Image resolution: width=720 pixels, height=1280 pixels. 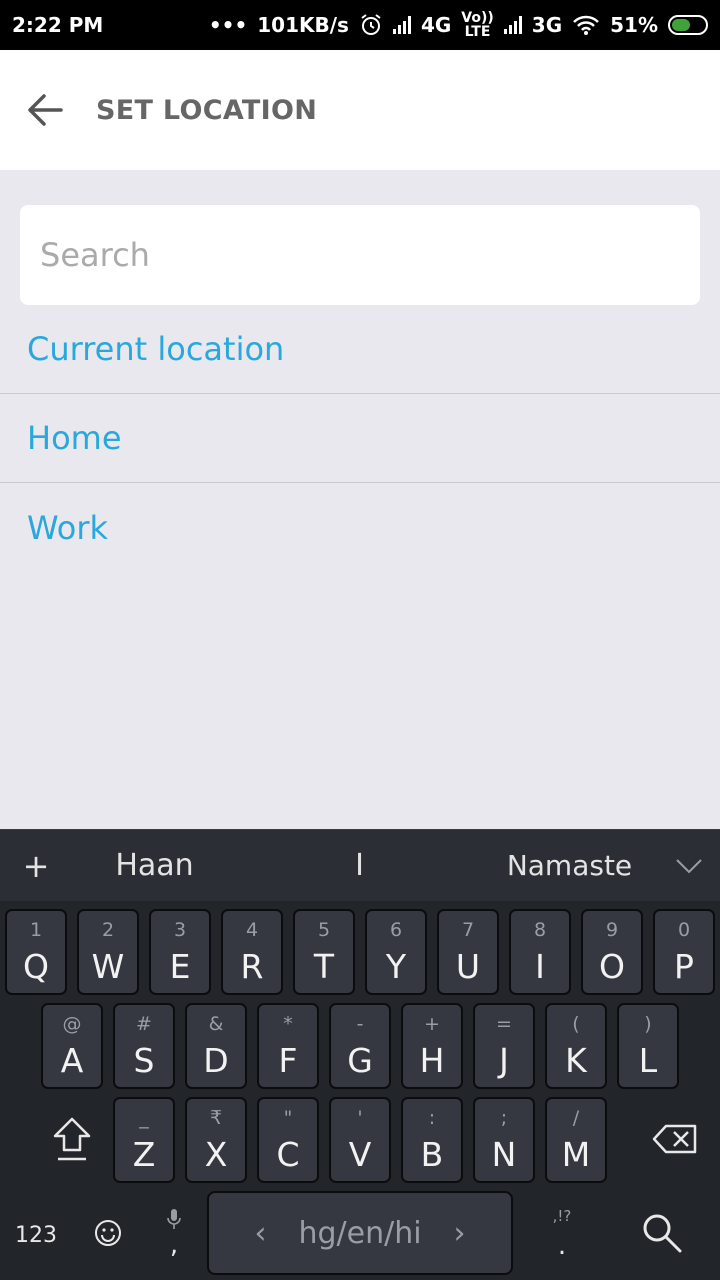 What do you see at coordinates (547, 25) in the screenshot?
I see `status-net2: 3G` at bounding box center [547, 25].